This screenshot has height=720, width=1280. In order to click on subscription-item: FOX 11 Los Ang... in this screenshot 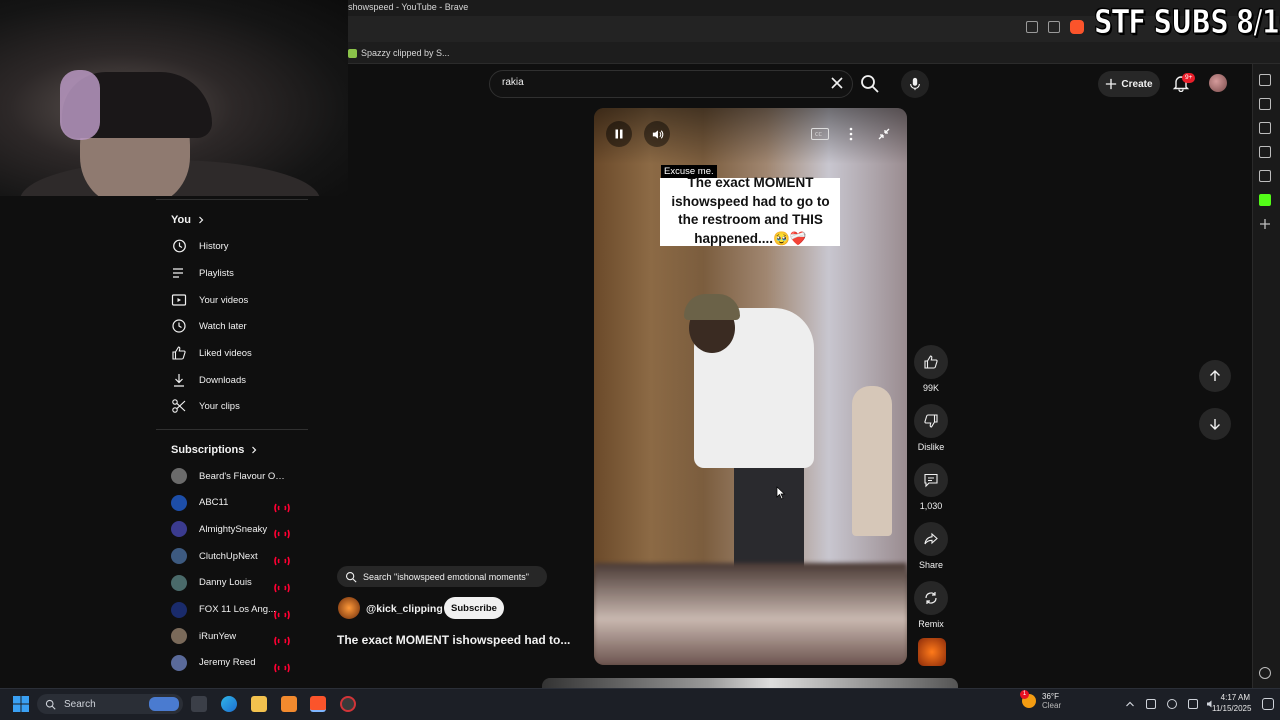, I will do `click(233, 610)`.